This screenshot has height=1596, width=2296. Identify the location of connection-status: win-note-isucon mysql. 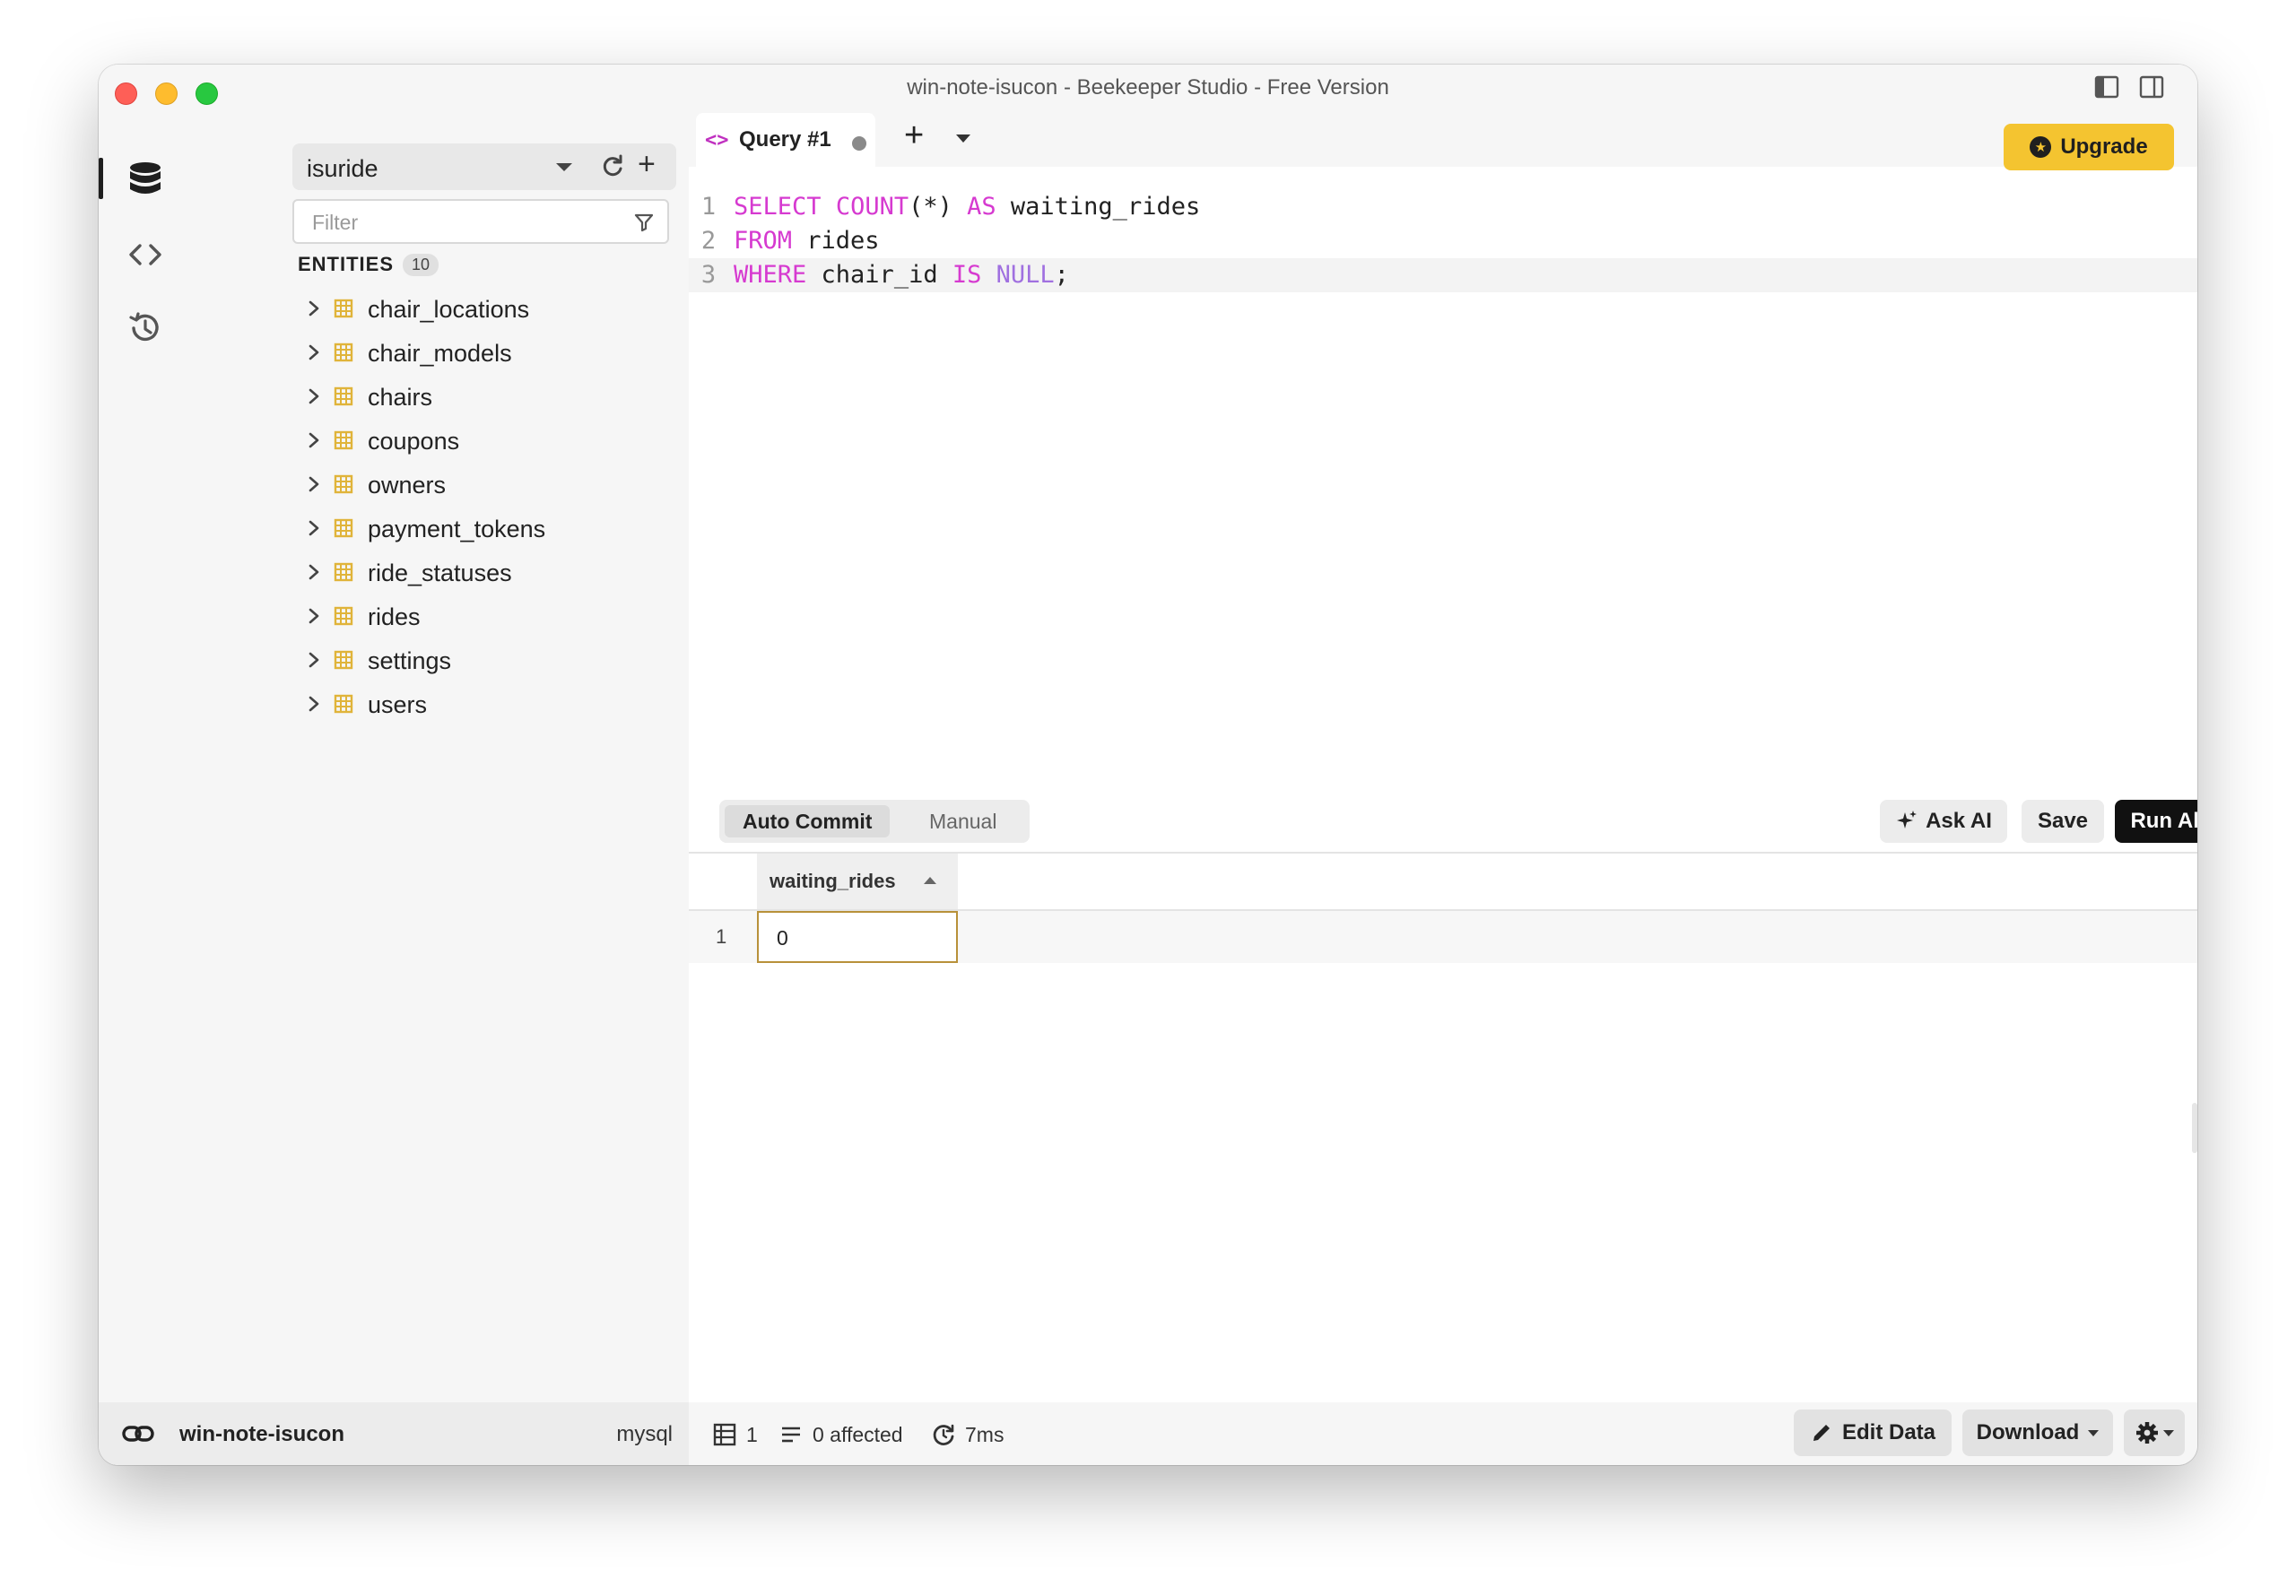
(394, 1434).